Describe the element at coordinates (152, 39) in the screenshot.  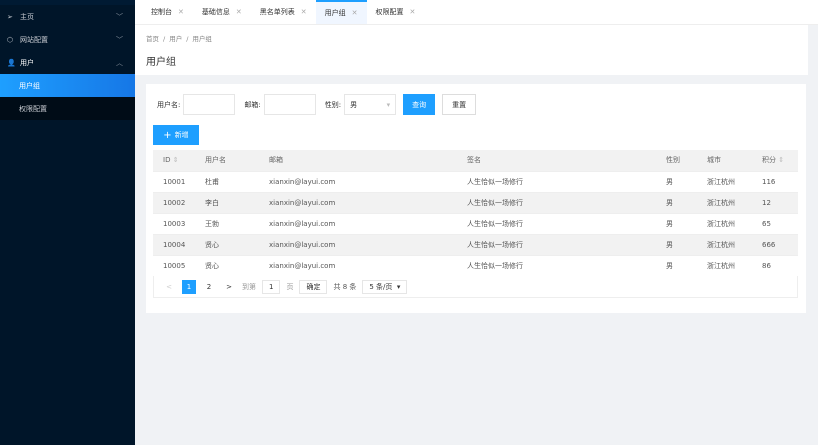
I see `breadcrumb-home: 首页` at that location.